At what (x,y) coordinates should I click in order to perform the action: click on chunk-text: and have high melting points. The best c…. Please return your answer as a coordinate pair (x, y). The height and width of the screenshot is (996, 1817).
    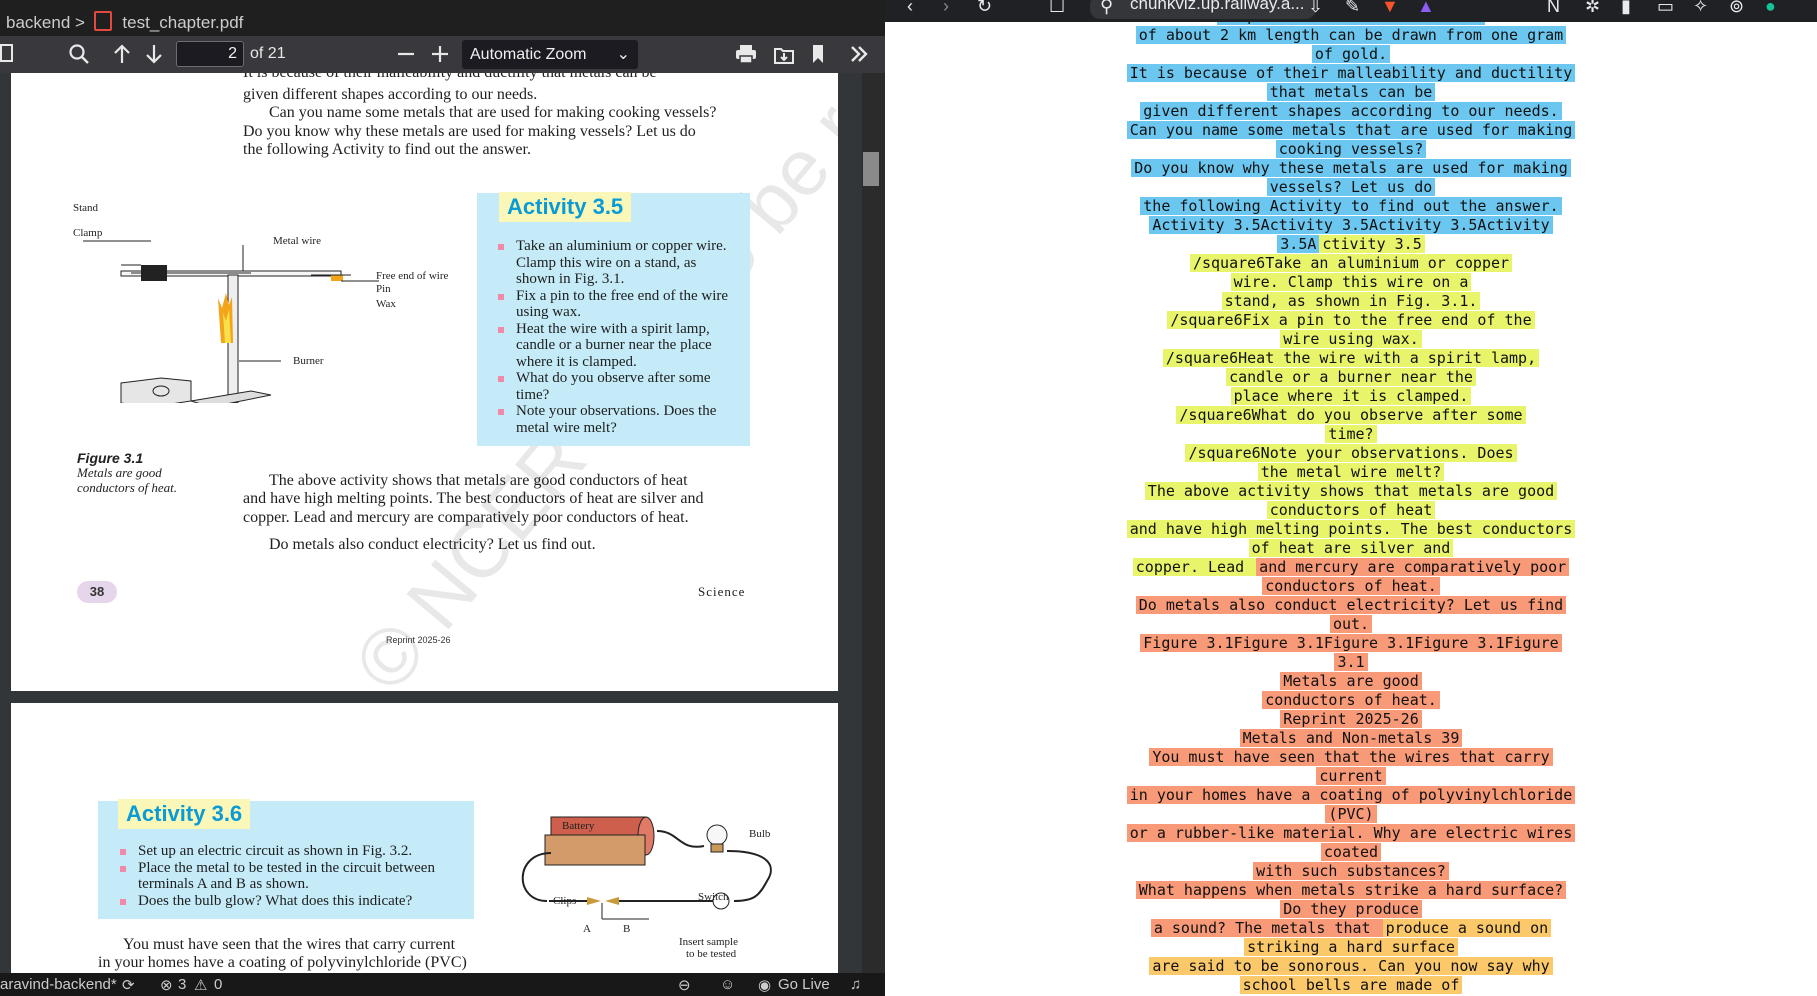
    Looking at the image, I should click on (1351, 529).